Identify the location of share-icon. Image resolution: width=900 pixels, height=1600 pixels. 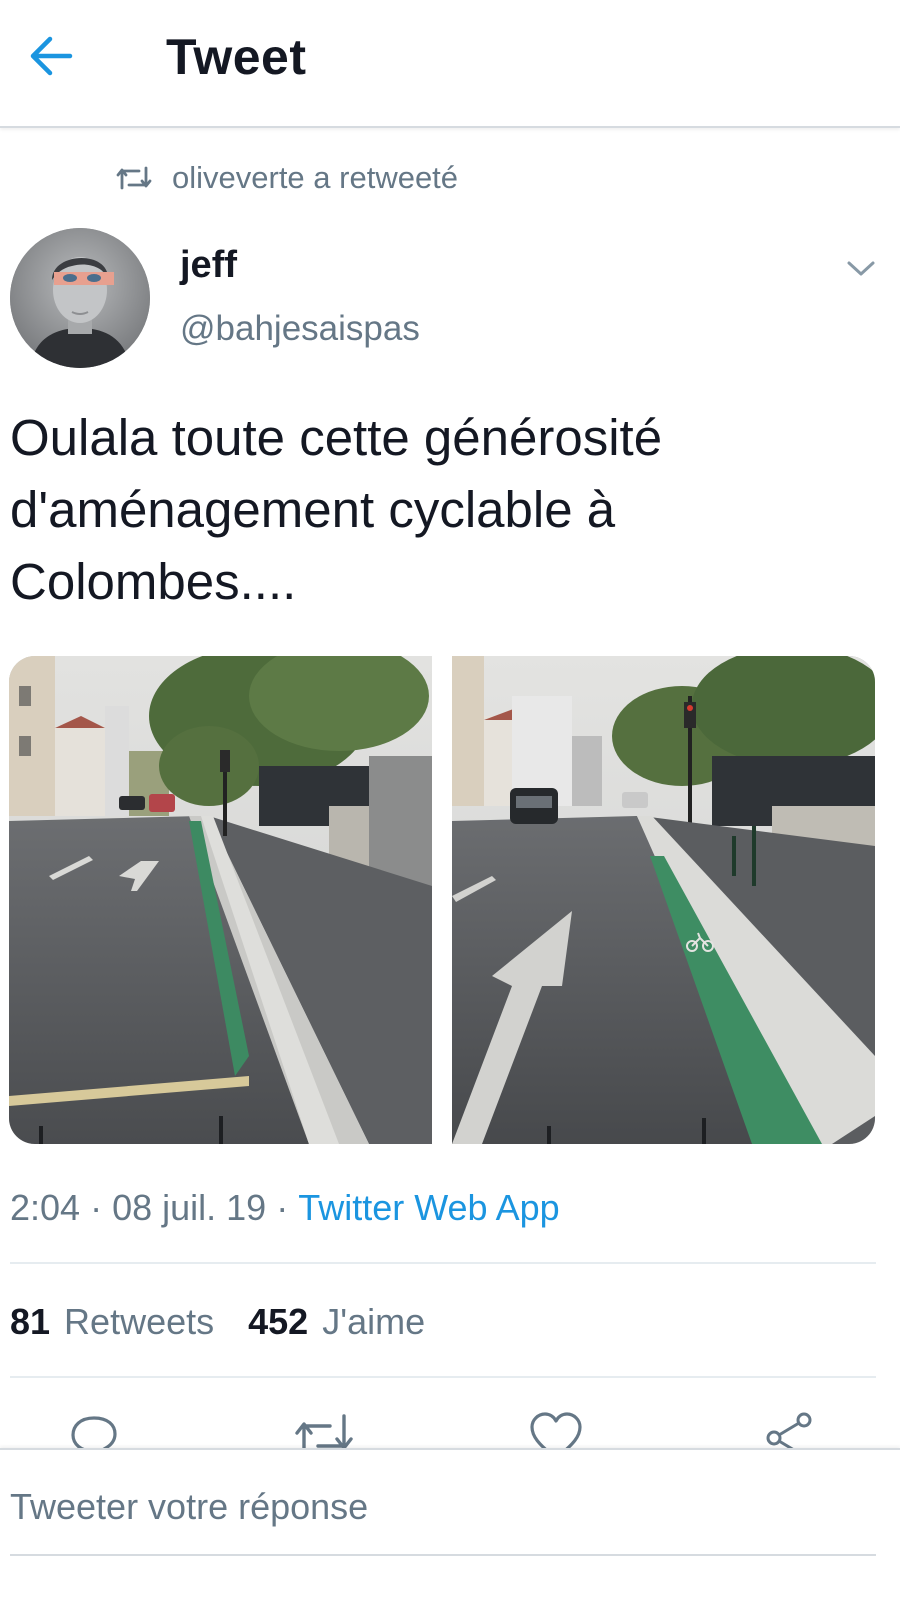
(789, 1432).